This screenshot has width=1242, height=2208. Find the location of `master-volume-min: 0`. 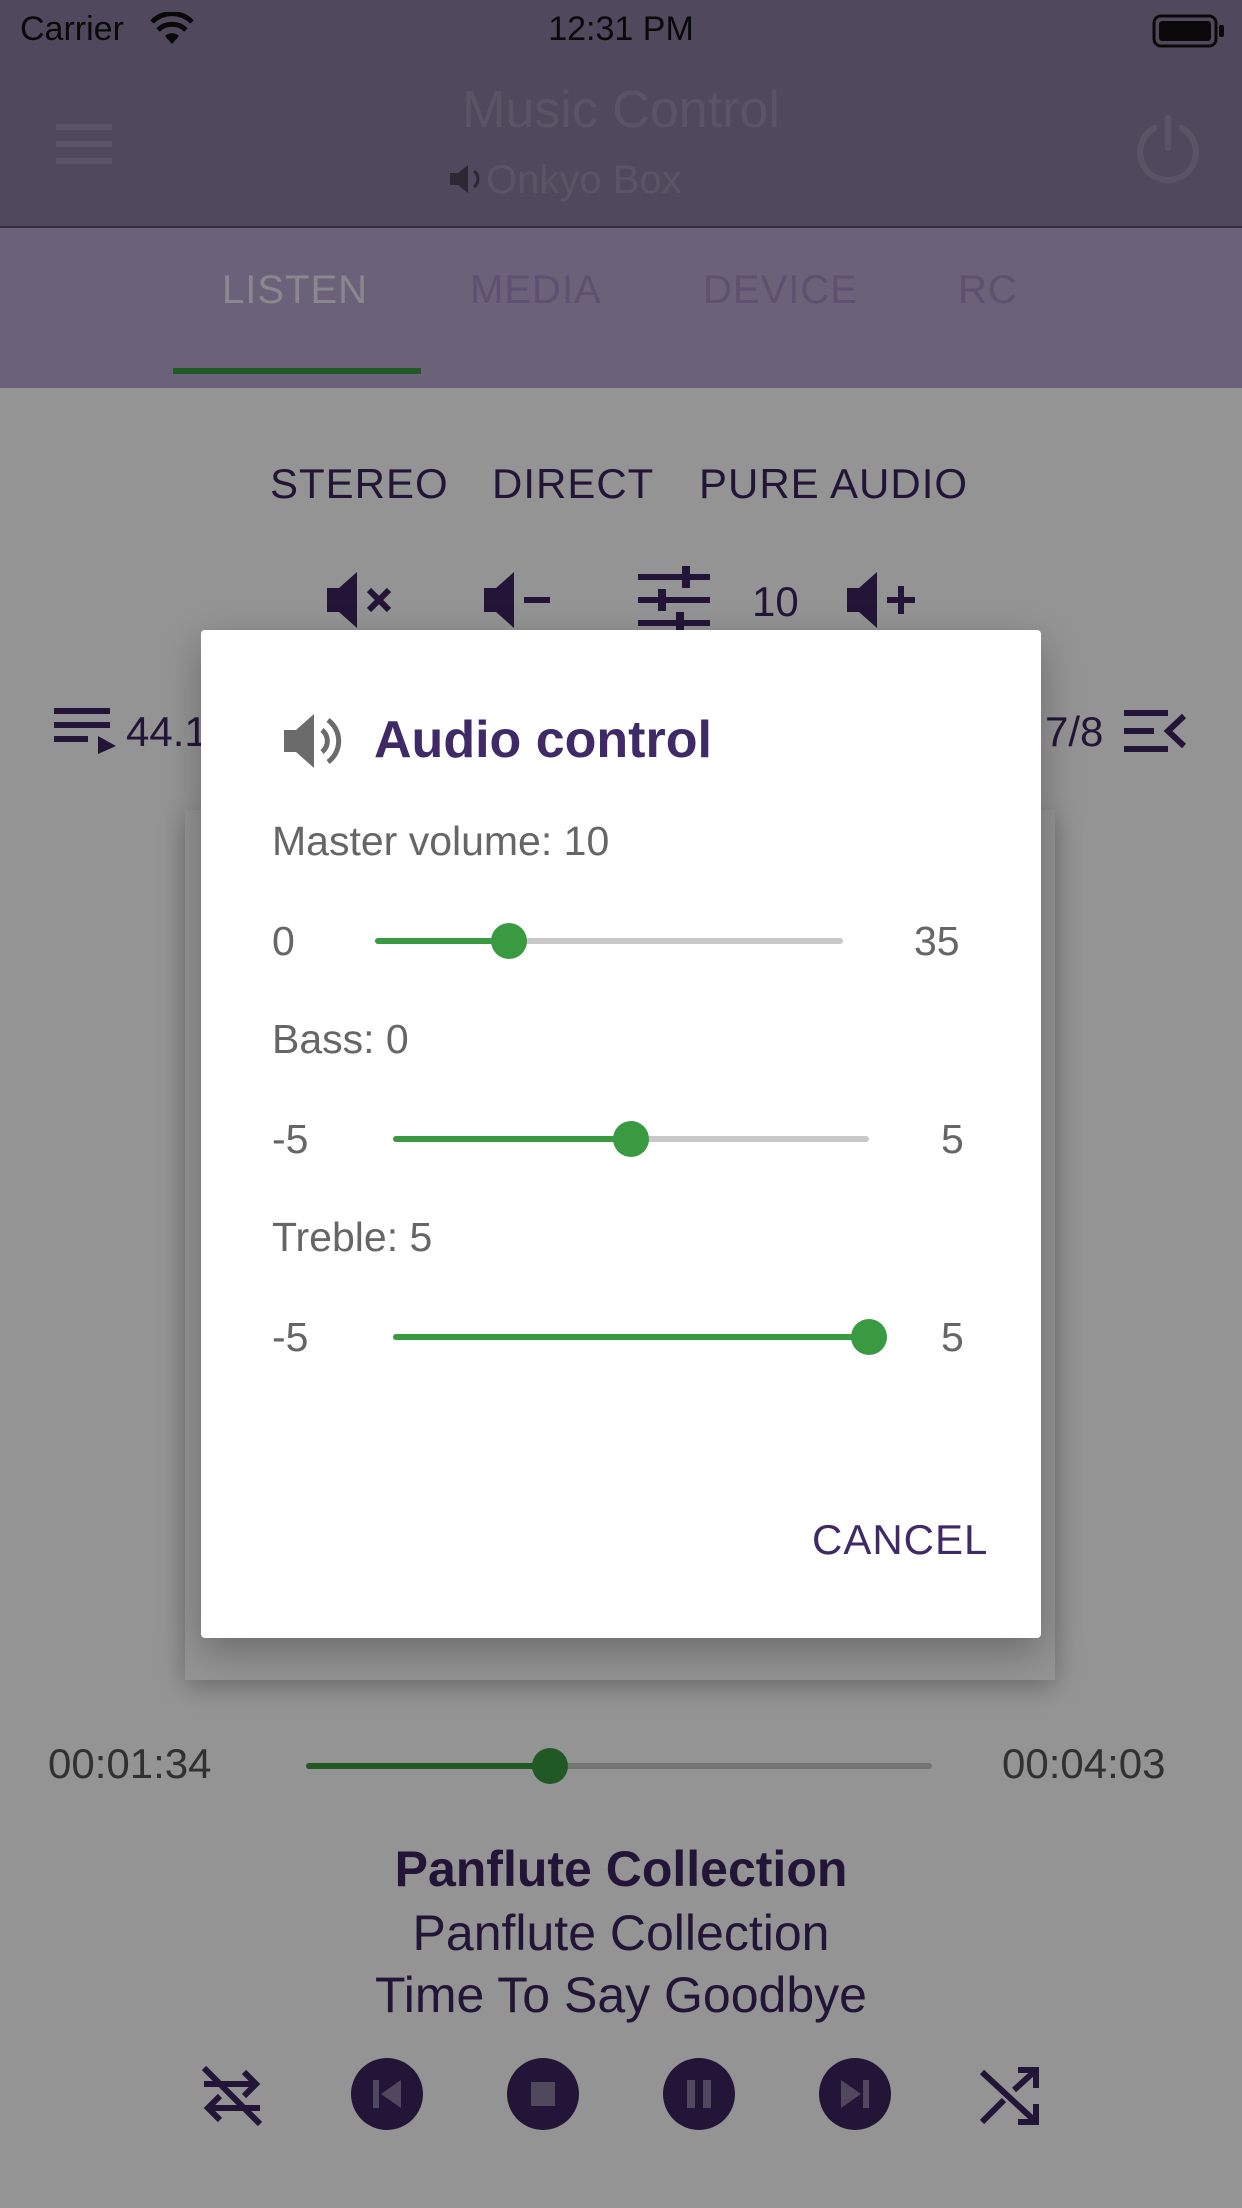

master-volume-min: 0 is located at coordinates (283, 941).